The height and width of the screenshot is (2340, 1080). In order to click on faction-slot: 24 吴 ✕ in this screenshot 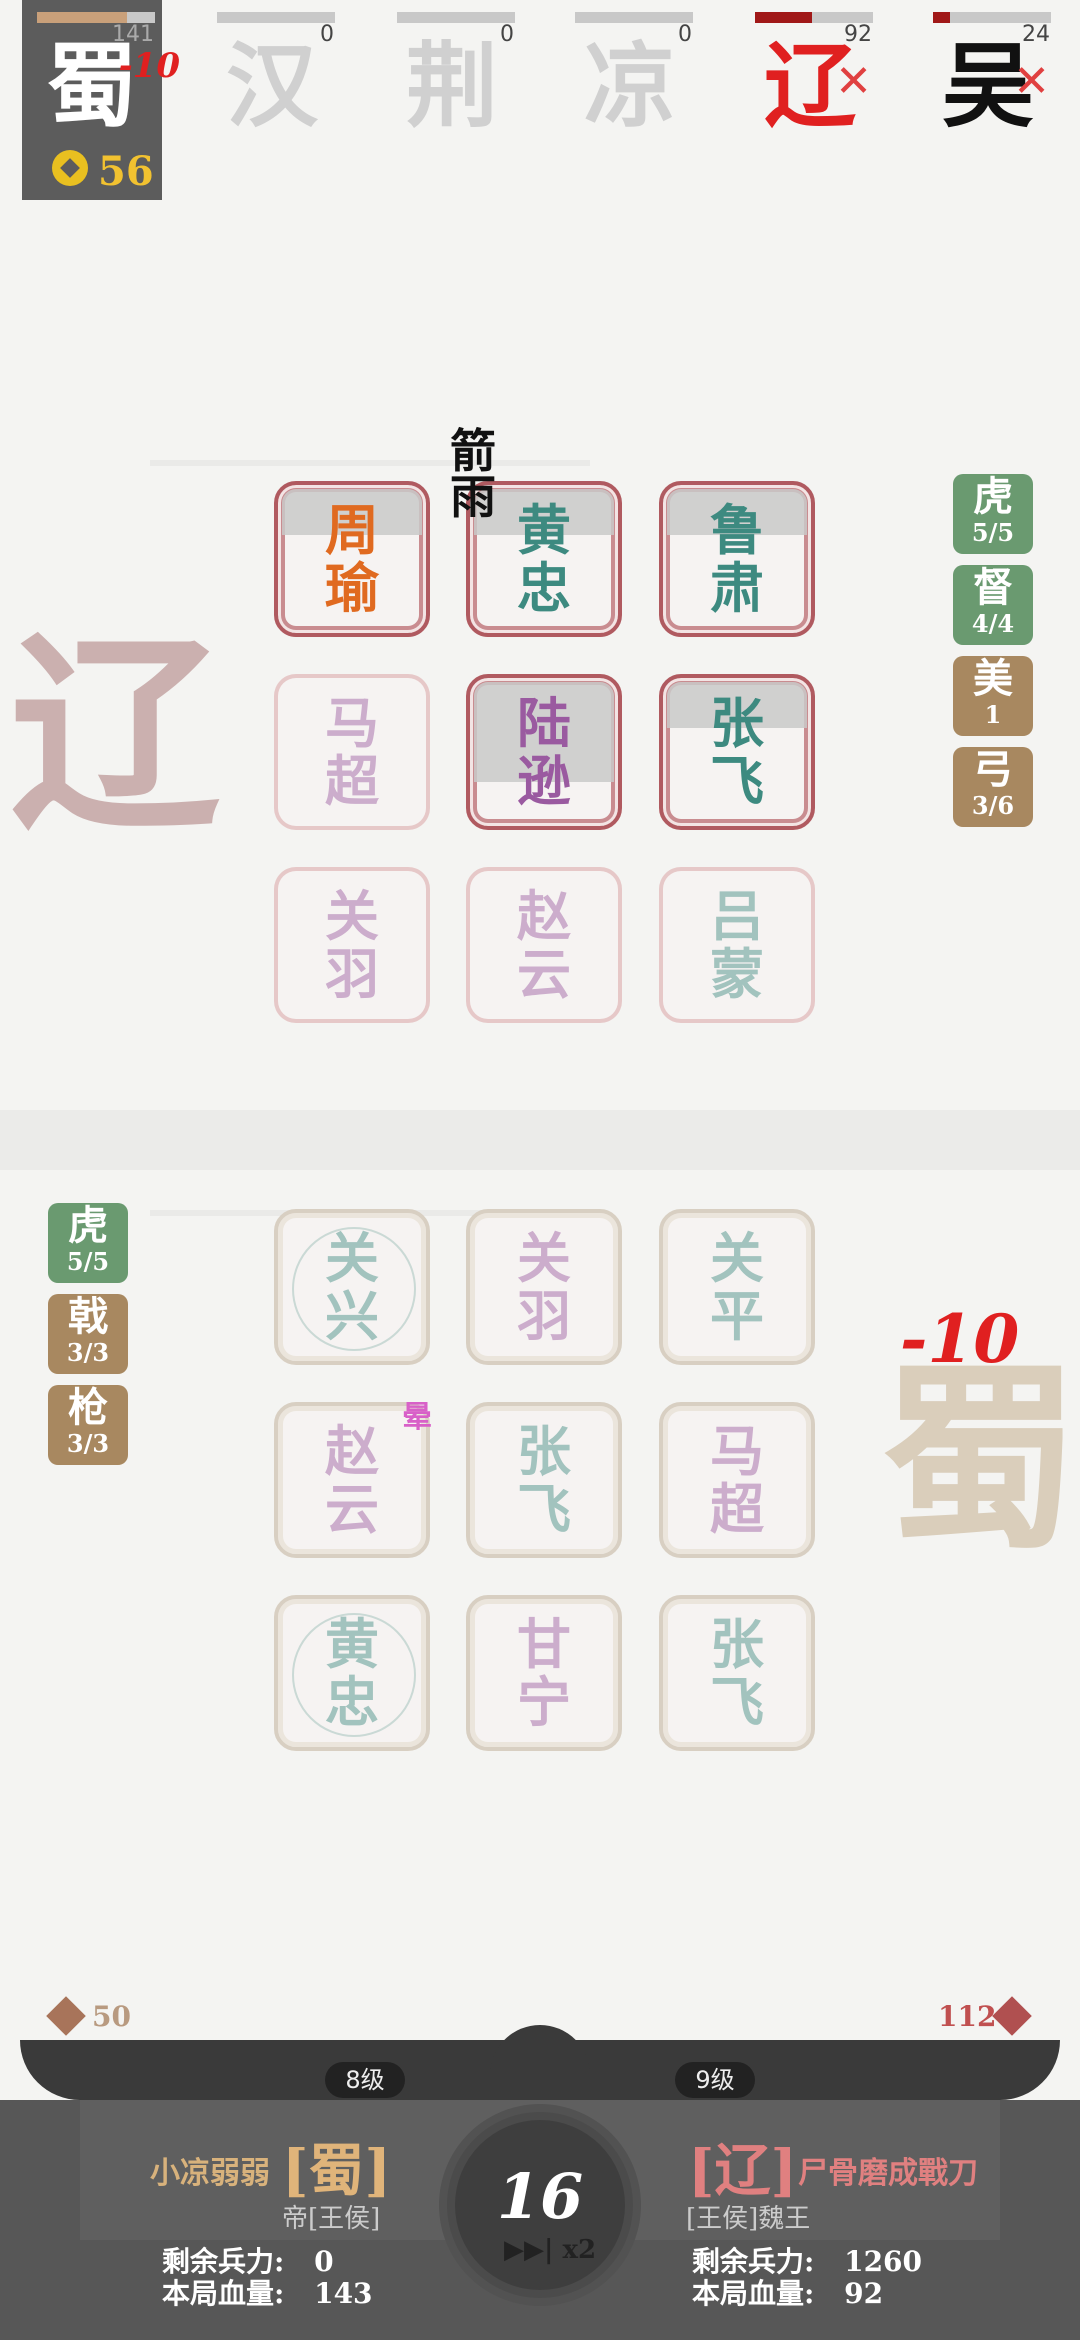, I will do `click(988, 100)`.